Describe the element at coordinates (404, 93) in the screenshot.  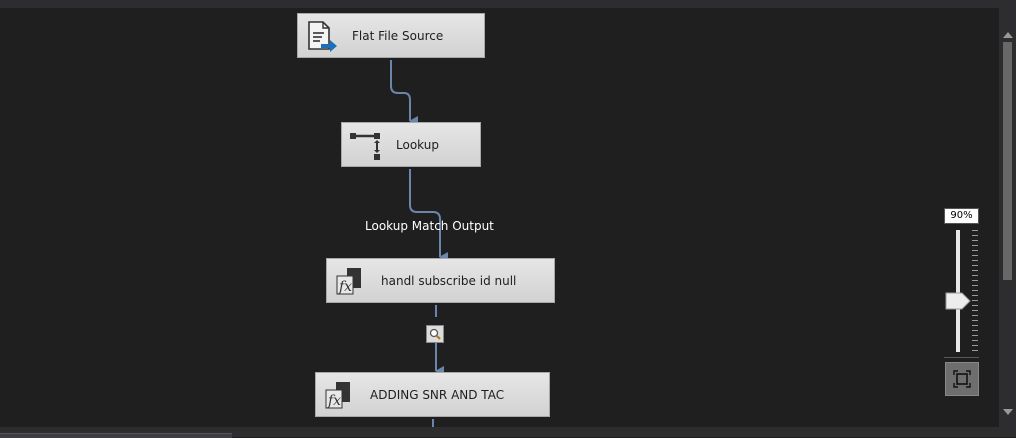
I see `connector-flatfile-lookup` at that location.